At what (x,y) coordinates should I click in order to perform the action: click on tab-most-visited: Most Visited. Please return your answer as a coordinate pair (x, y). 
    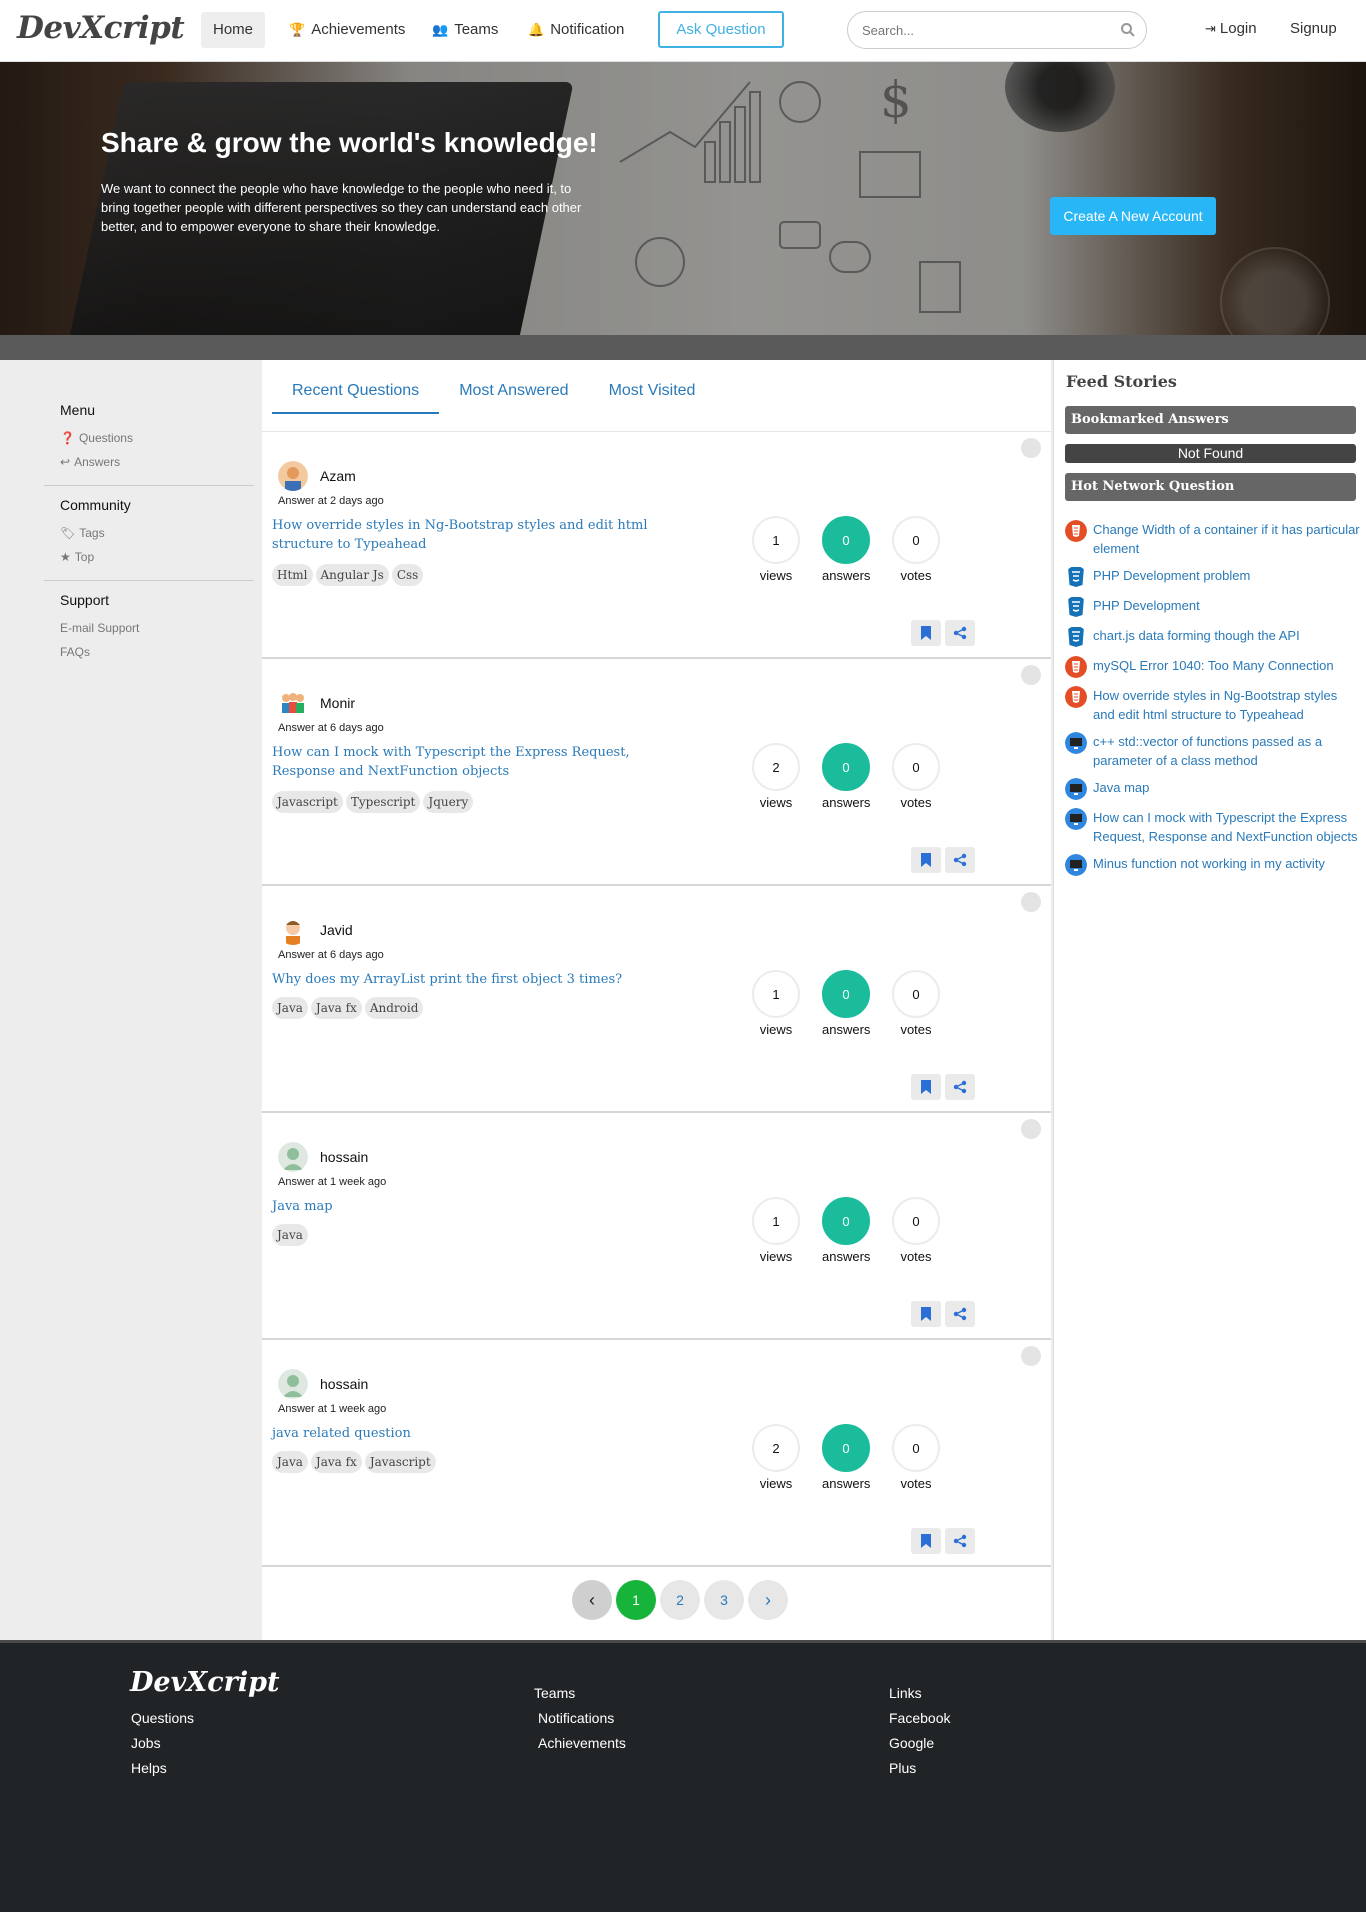
    Looking at the image, I should click on (652, 398).